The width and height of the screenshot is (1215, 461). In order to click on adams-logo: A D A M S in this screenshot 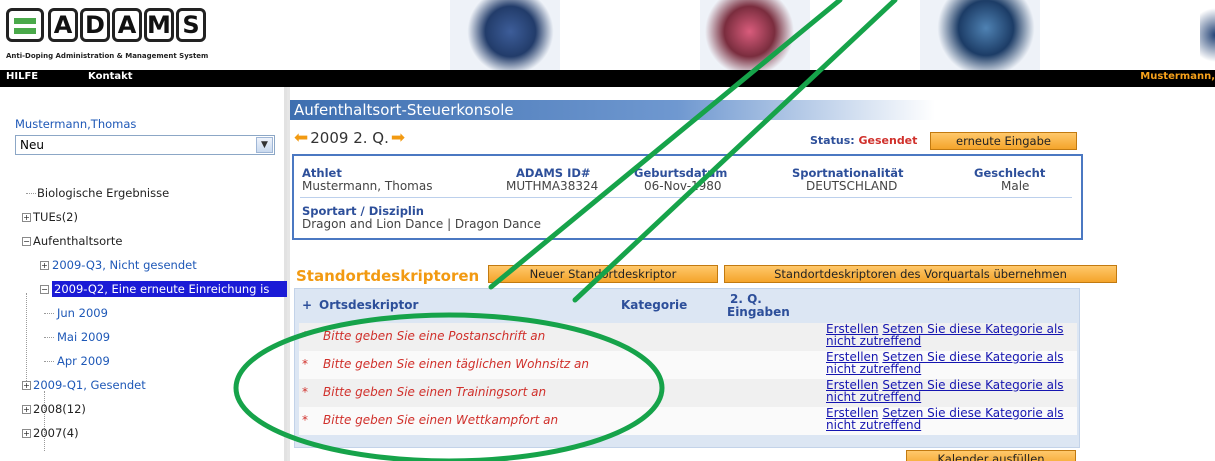, I will do `click(107, 25)`.